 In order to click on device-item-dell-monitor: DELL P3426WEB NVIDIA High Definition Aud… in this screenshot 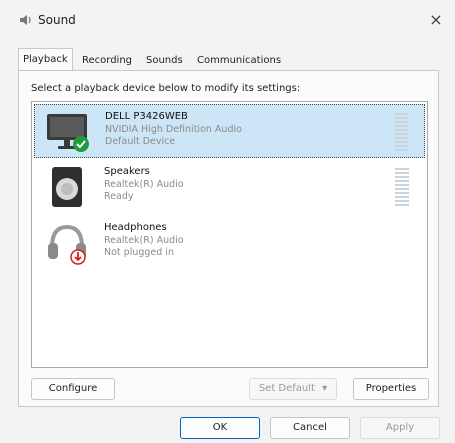, I will do `click(229, 131)`.